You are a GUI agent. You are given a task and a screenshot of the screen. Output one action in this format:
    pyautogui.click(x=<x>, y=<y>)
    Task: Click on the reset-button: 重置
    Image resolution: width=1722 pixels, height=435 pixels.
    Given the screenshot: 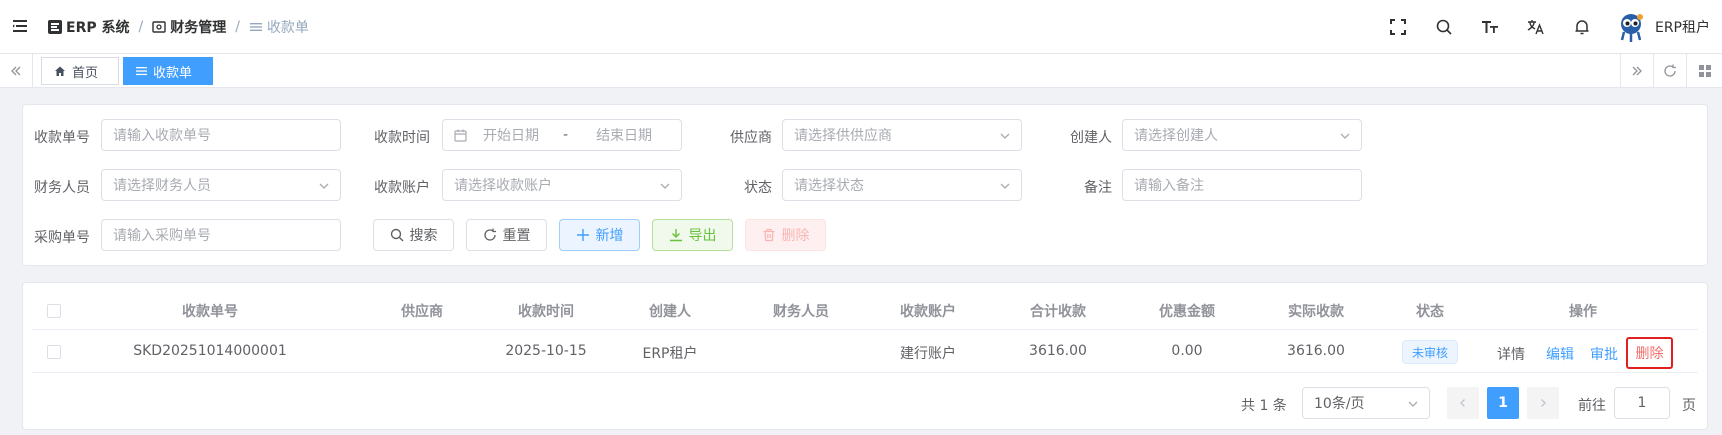 What is the action you would take?
    pyautogui.click(x=506, y=235)
    